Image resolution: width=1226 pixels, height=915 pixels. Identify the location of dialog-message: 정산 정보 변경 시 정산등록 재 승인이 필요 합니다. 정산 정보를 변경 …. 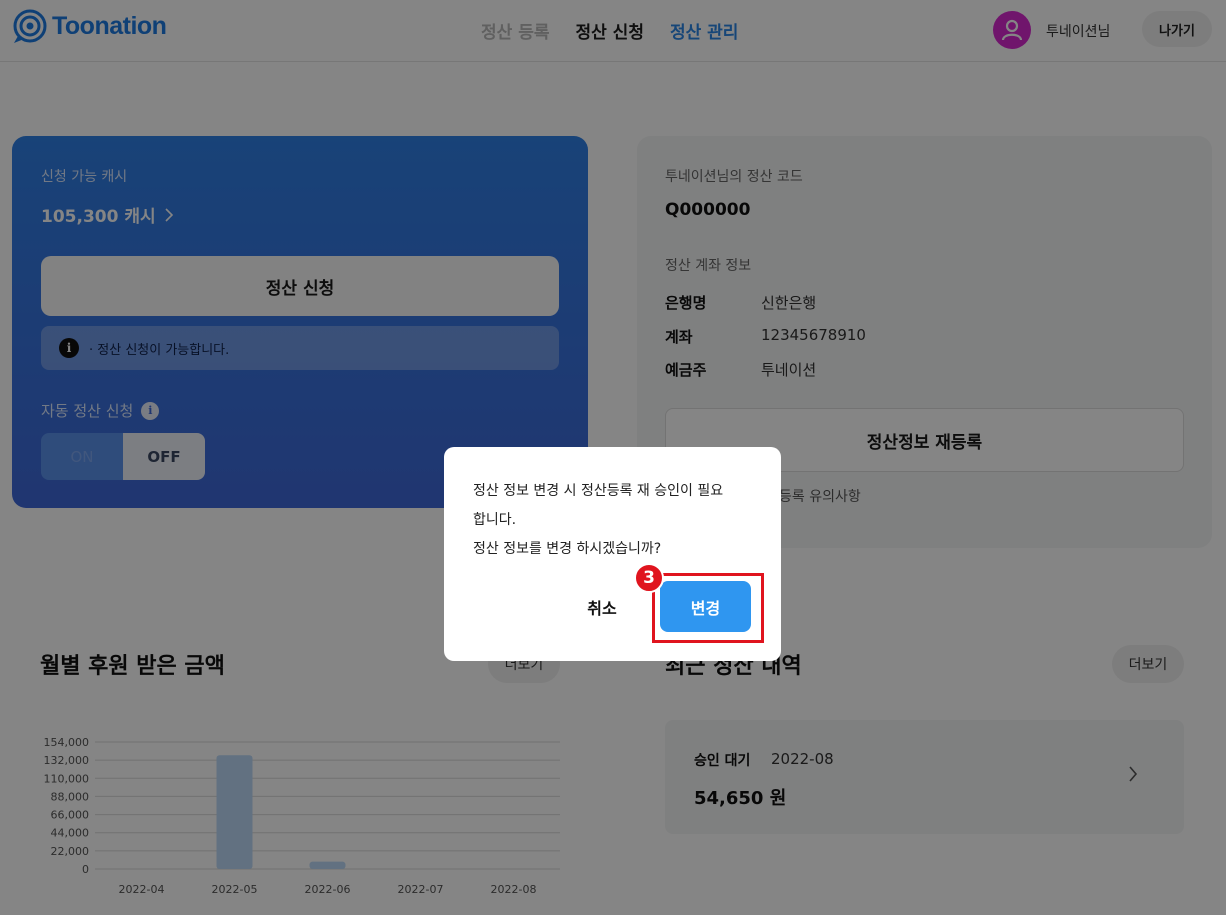
(618, 520).